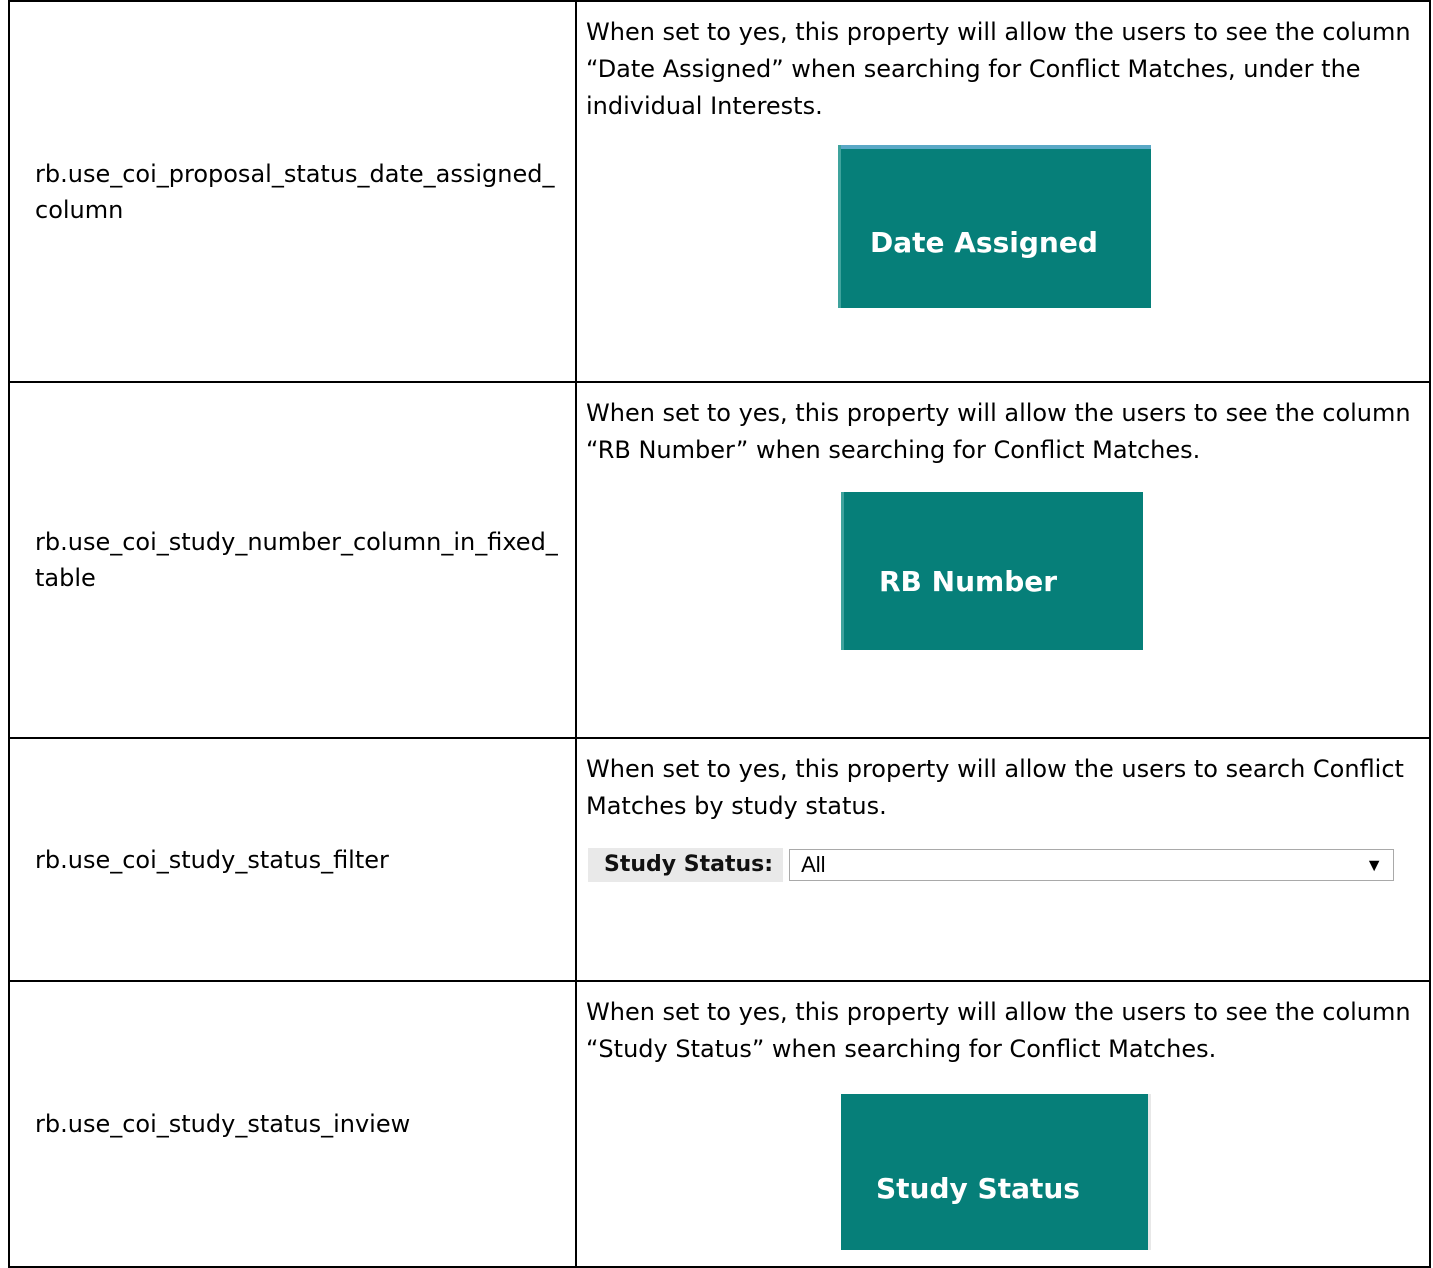 The image size is (1433, 1268). I want to click on study-status-filter-label: Study Status:, so click(686, 865).